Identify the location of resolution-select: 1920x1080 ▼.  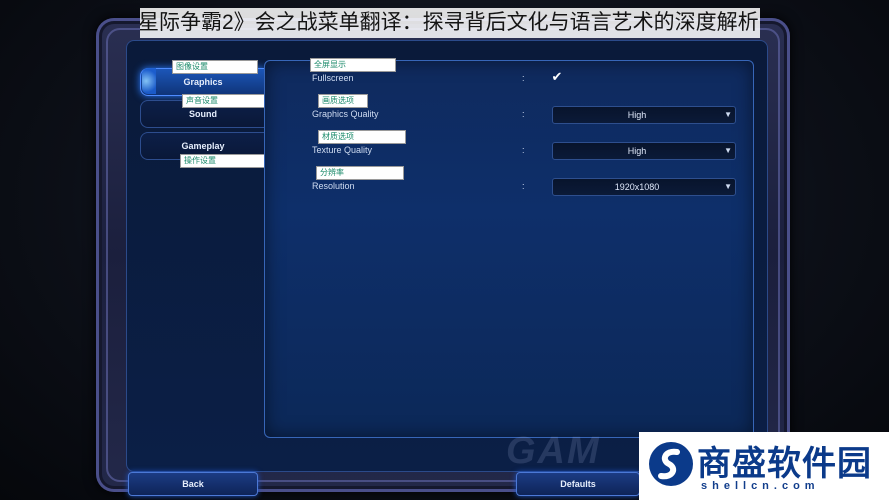
(644, 187).